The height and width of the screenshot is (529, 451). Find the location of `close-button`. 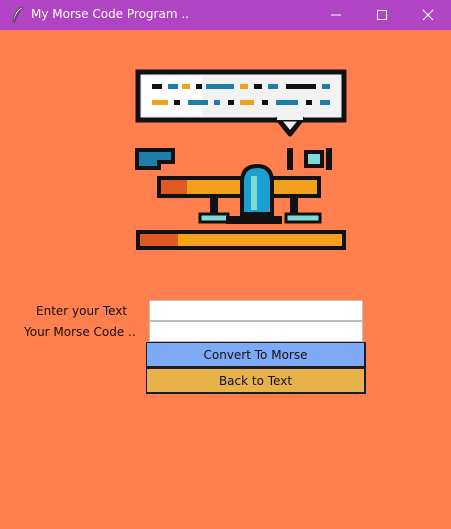

close-button is located at coordinates (428, 15).